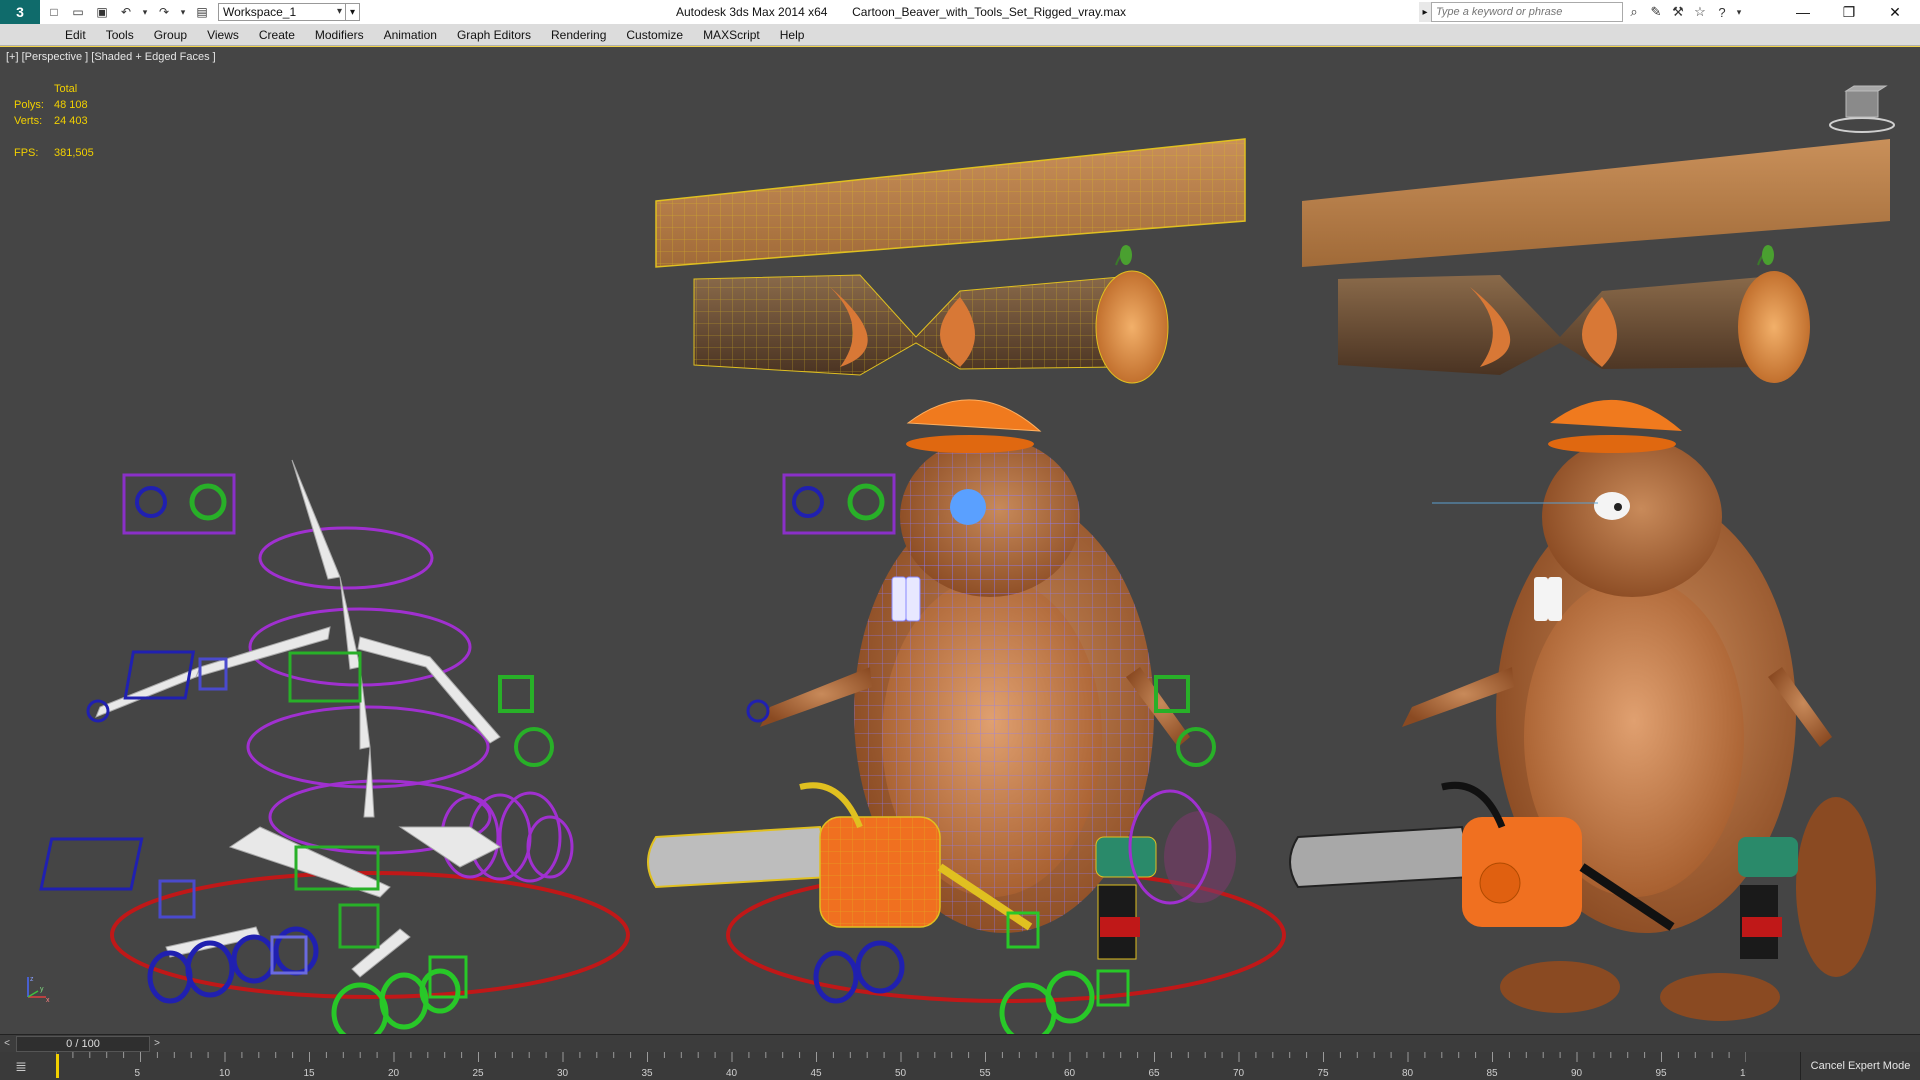  What do you see at coordinates (38, 989) in the screenshot?
I see `axis-tripod-icon: z y x` at bounding box center [38, 989].